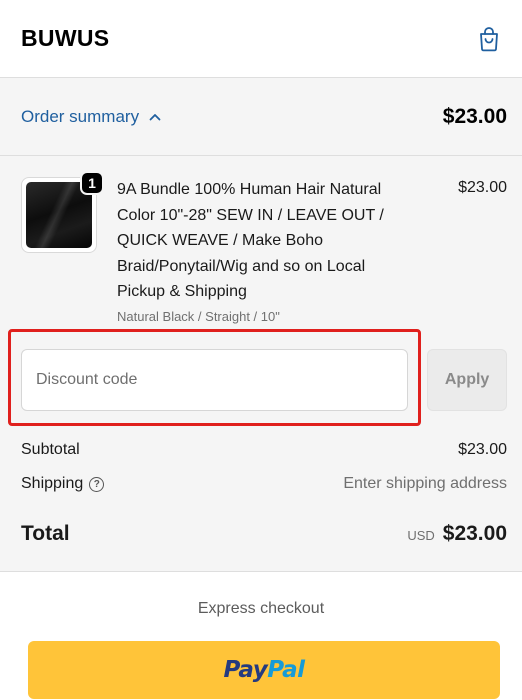 The height and width of the screenshot is (700, 522). I want to click on product-variant: Natural Black / Straight / 10", so click(198, 316).